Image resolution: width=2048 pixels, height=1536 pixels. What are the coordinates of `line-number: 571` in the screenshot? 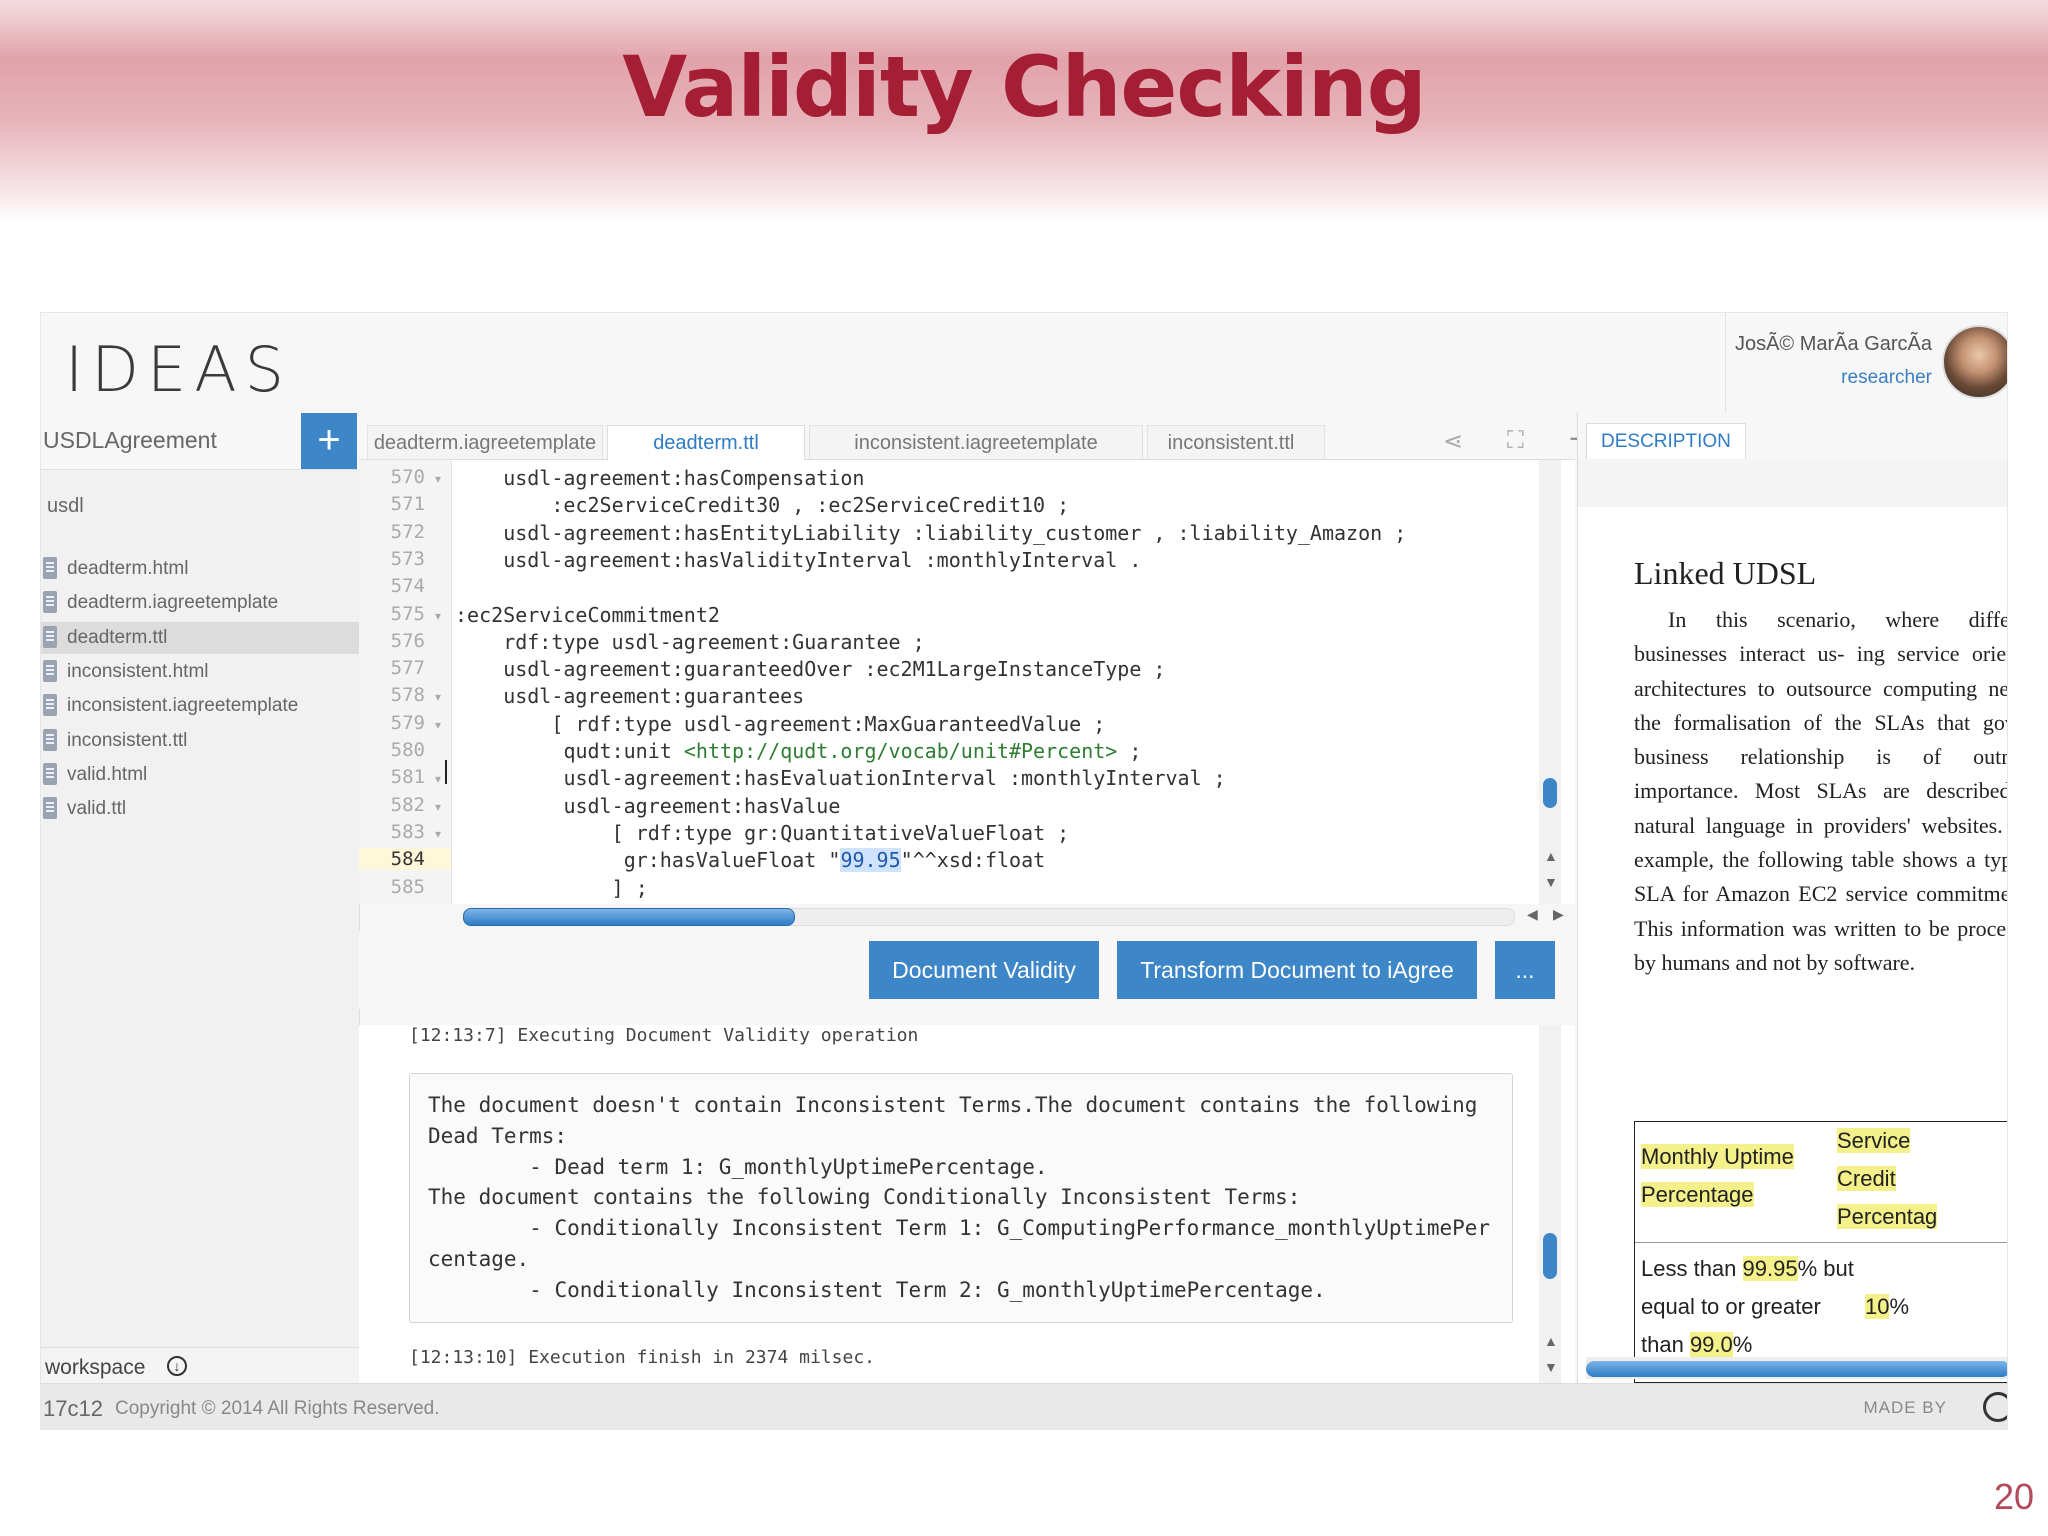 It's located at (407, 504).